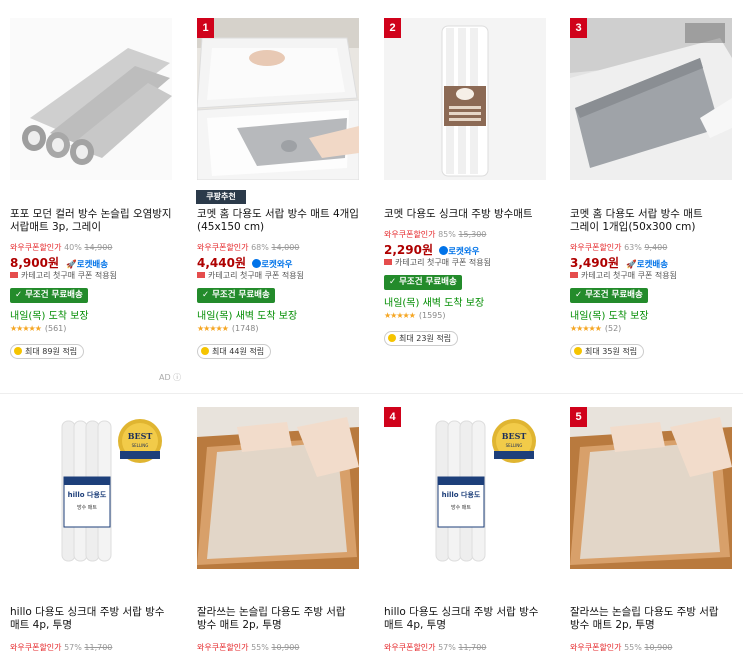 The height and width of the screenshot is (653, 743). What do you see at coordinates (408, 250) in the screenshot?
I see `sale-price: 2,290원` at bounding box center [408, 250].